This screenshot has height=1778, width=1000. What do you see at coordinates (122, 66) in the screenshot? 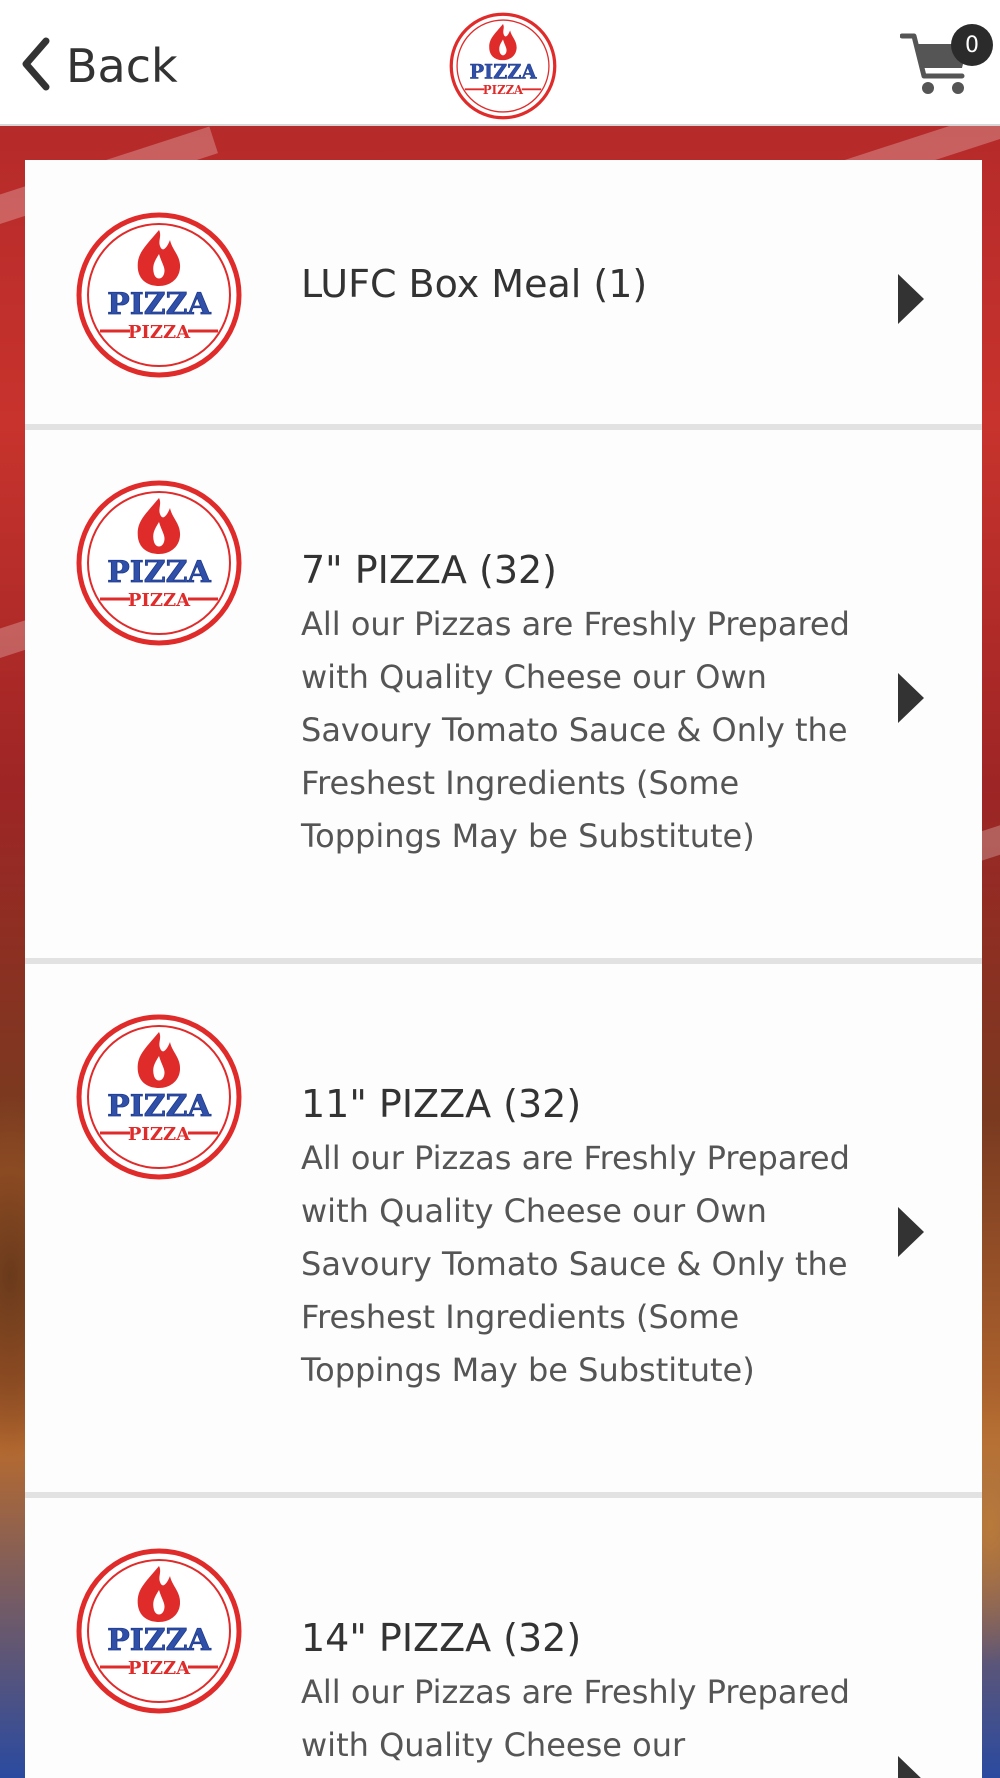
I see `back-label: Back` at bounding box center [122, 66].